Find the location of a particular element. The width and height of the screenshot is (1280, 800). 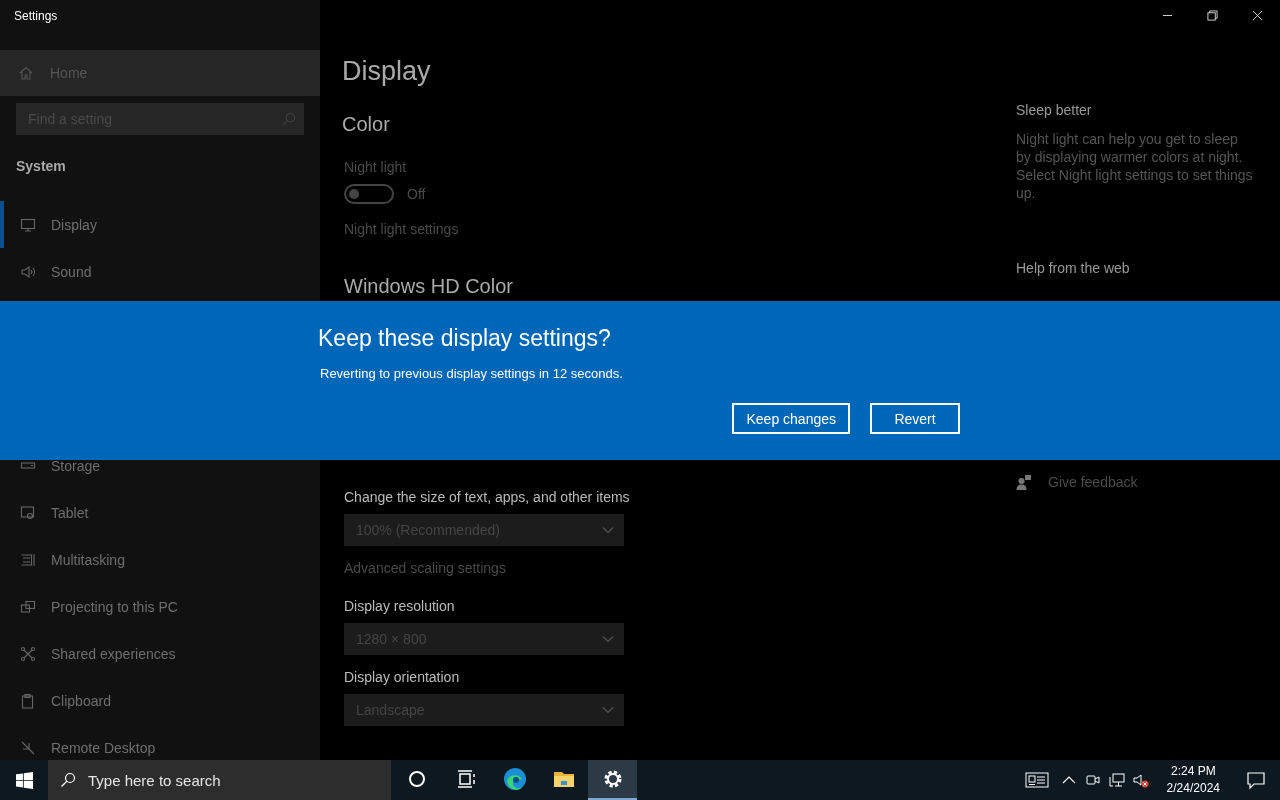

clock-date: 2/24/2024 is located at coordinates (1193, 788).